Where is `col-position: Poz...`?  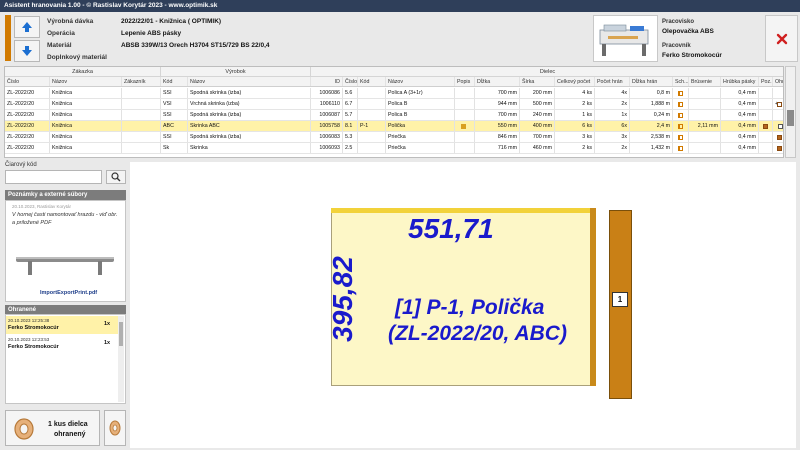 col-position: Poz... is located at coordinates (766, 81).